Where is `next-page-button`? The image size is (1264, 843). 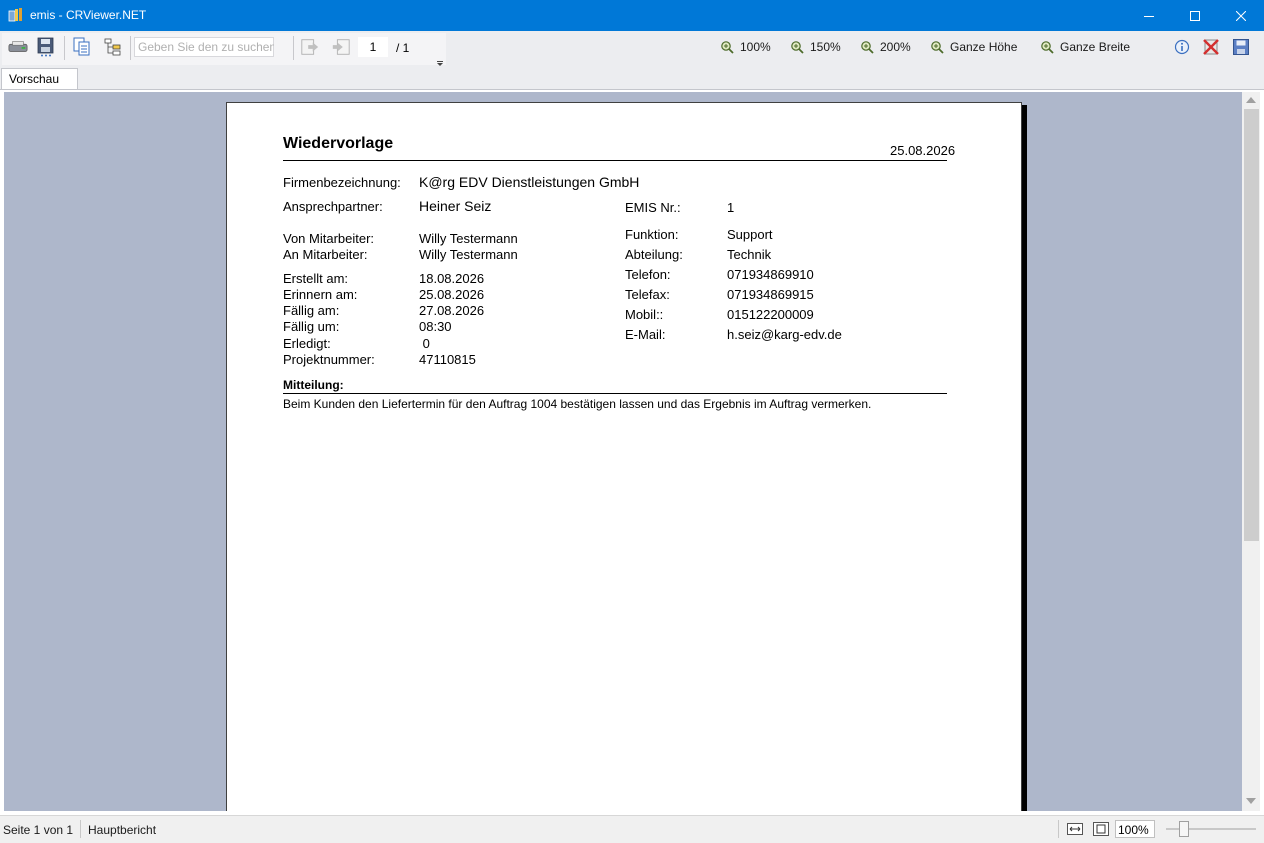
next-page-button is located at coordinates (341, 47).